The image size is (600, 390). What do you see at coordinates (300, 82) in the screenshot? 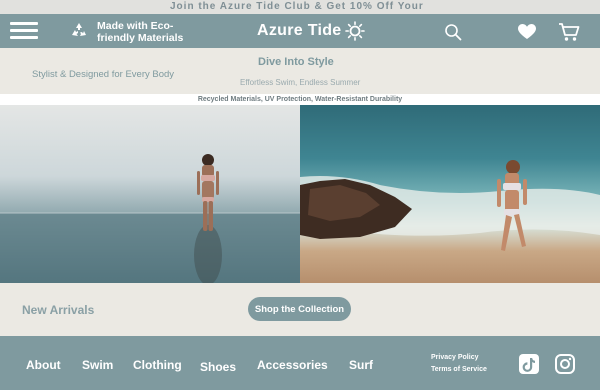
I see `hero-subtitle: Effortless Swim, Endless Summer` at bounding box center [300, 82].